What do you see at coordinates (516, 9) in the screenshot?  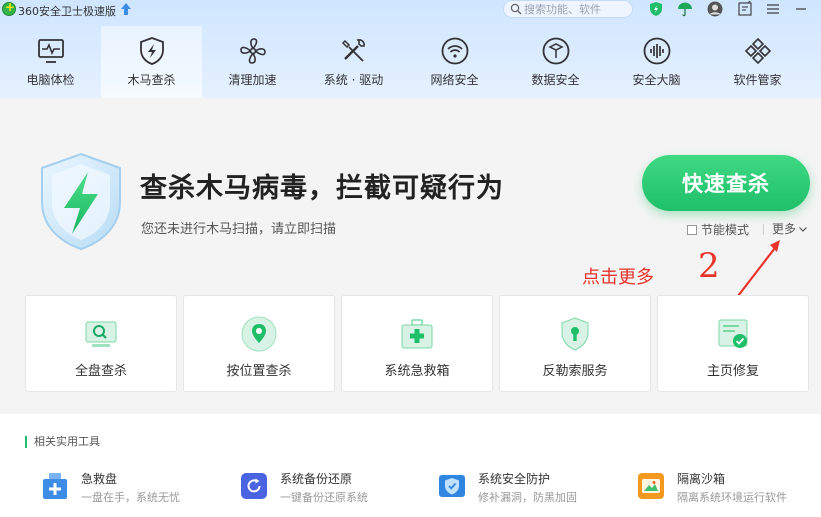 I see `search-icon` at bounding box center [516, 9].